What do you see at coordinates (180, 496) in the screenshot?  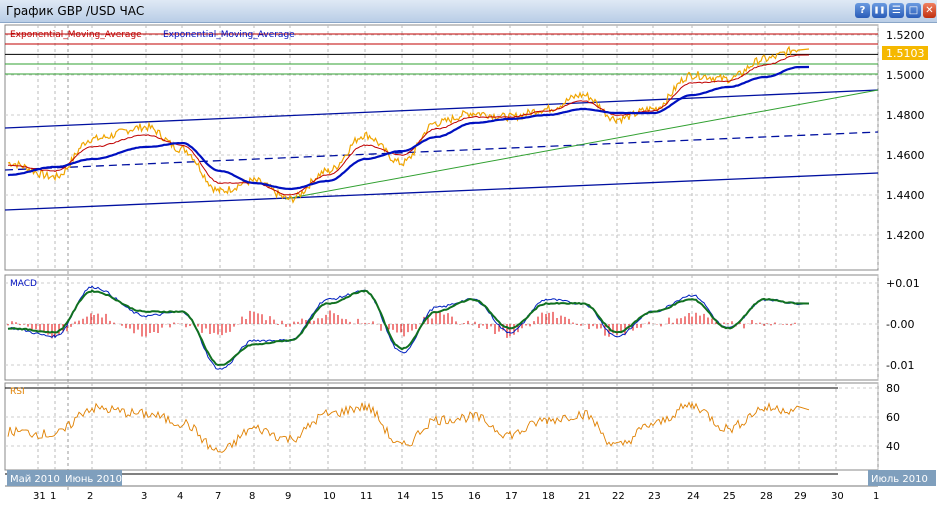 I see `x-tick-label: 4` at bounding box center [180, 496].